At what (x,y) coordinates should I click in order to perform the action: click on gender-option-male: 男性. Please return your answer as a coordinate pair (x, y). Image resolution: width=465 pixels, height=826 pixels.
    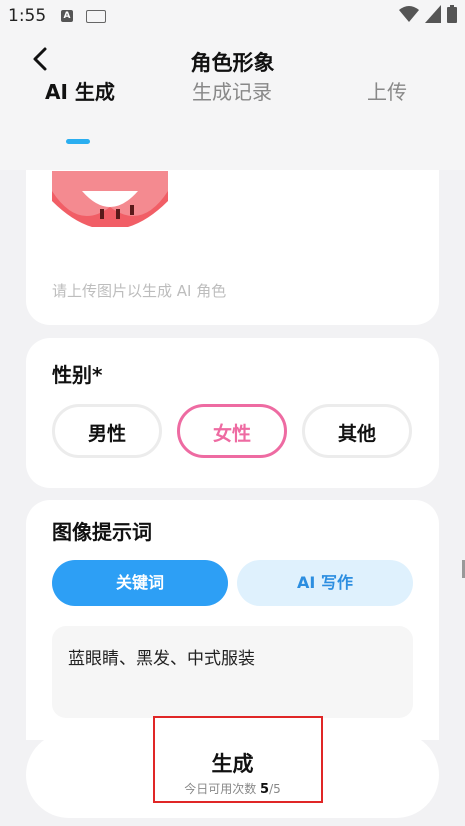
    Looking at the image, I should click on (107, 431).